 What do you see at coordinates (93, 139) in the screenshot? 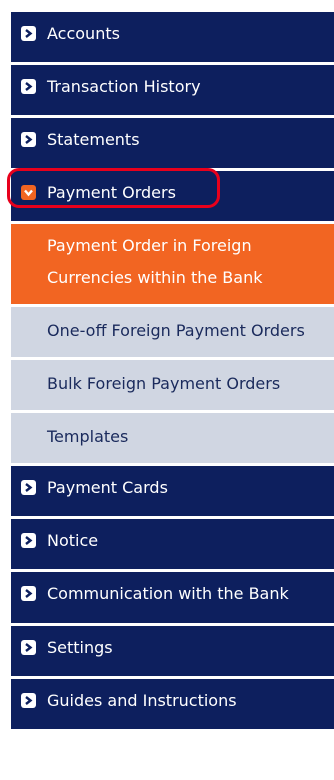
I see `menu-item-label: Statements` at bounding box center [93, 139].